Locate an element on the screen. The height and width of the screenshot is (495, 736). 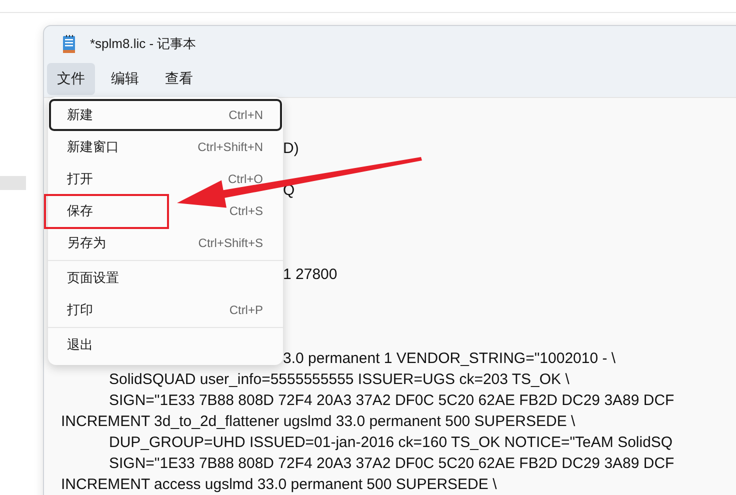
window-title: *splm8.lic - 记事本 is located at coordinates (143, 43).